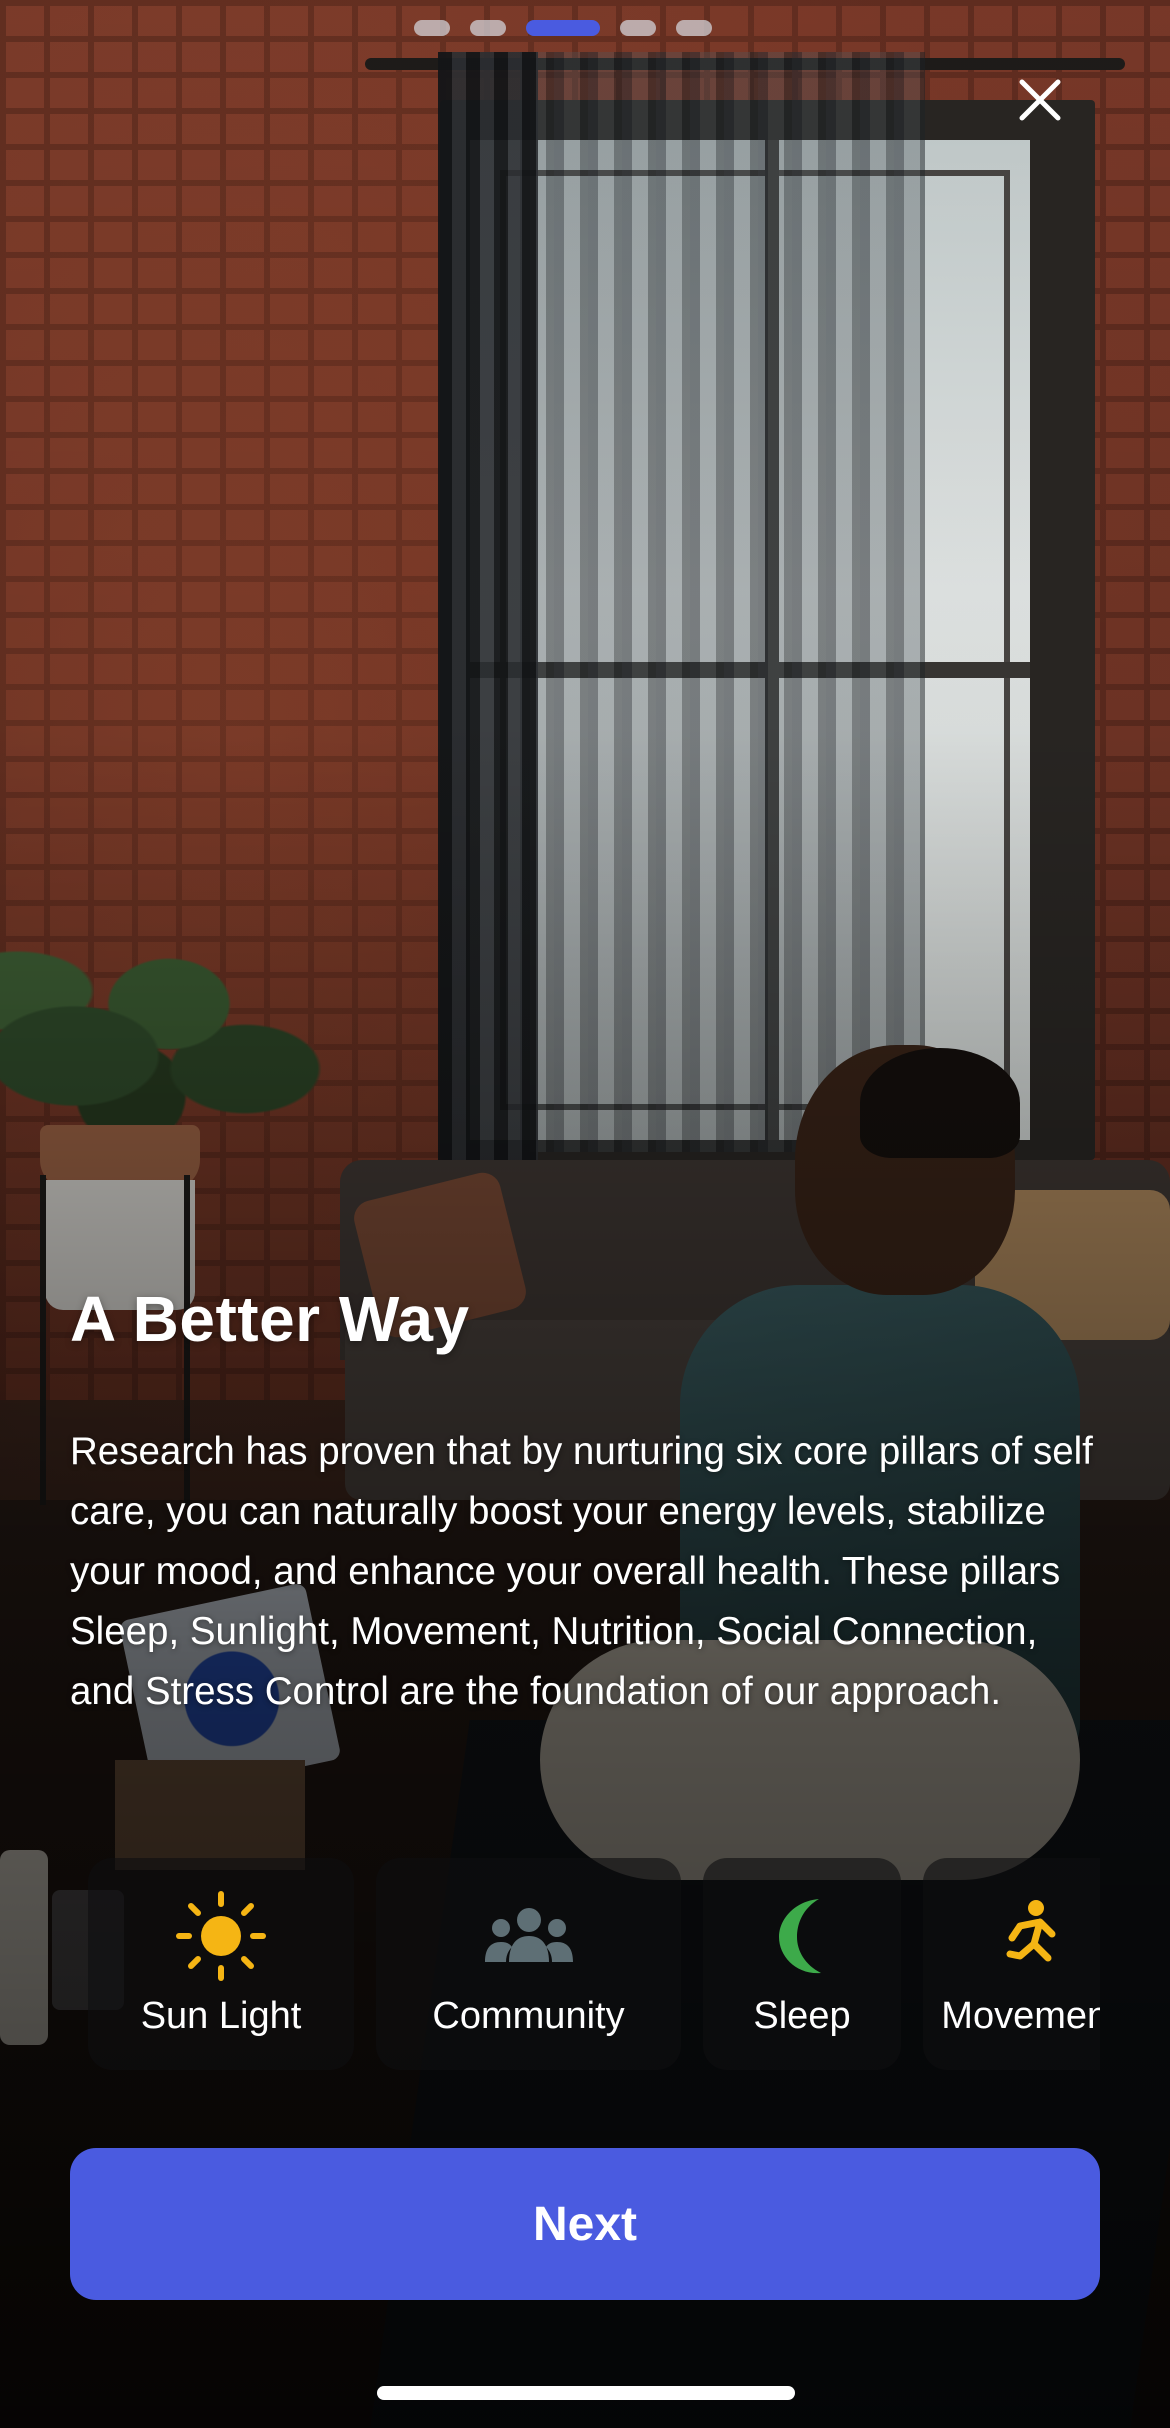 This screenshot has height=2428, width=1170. What do you see at coordinates (802, 2015) in the screenshot?
I see `pillar-label: Sleep` at bounding box center [802, 2015].